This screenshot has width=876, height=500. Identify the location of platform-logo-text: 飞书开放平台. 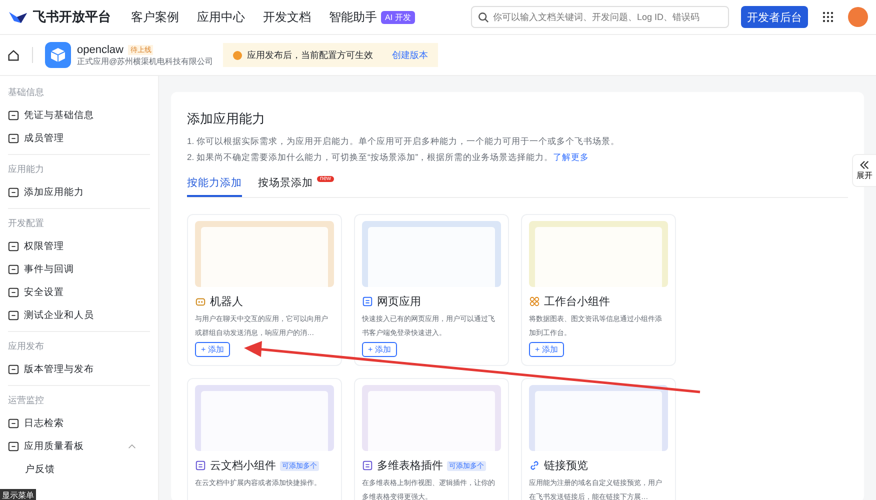
(72, 17).